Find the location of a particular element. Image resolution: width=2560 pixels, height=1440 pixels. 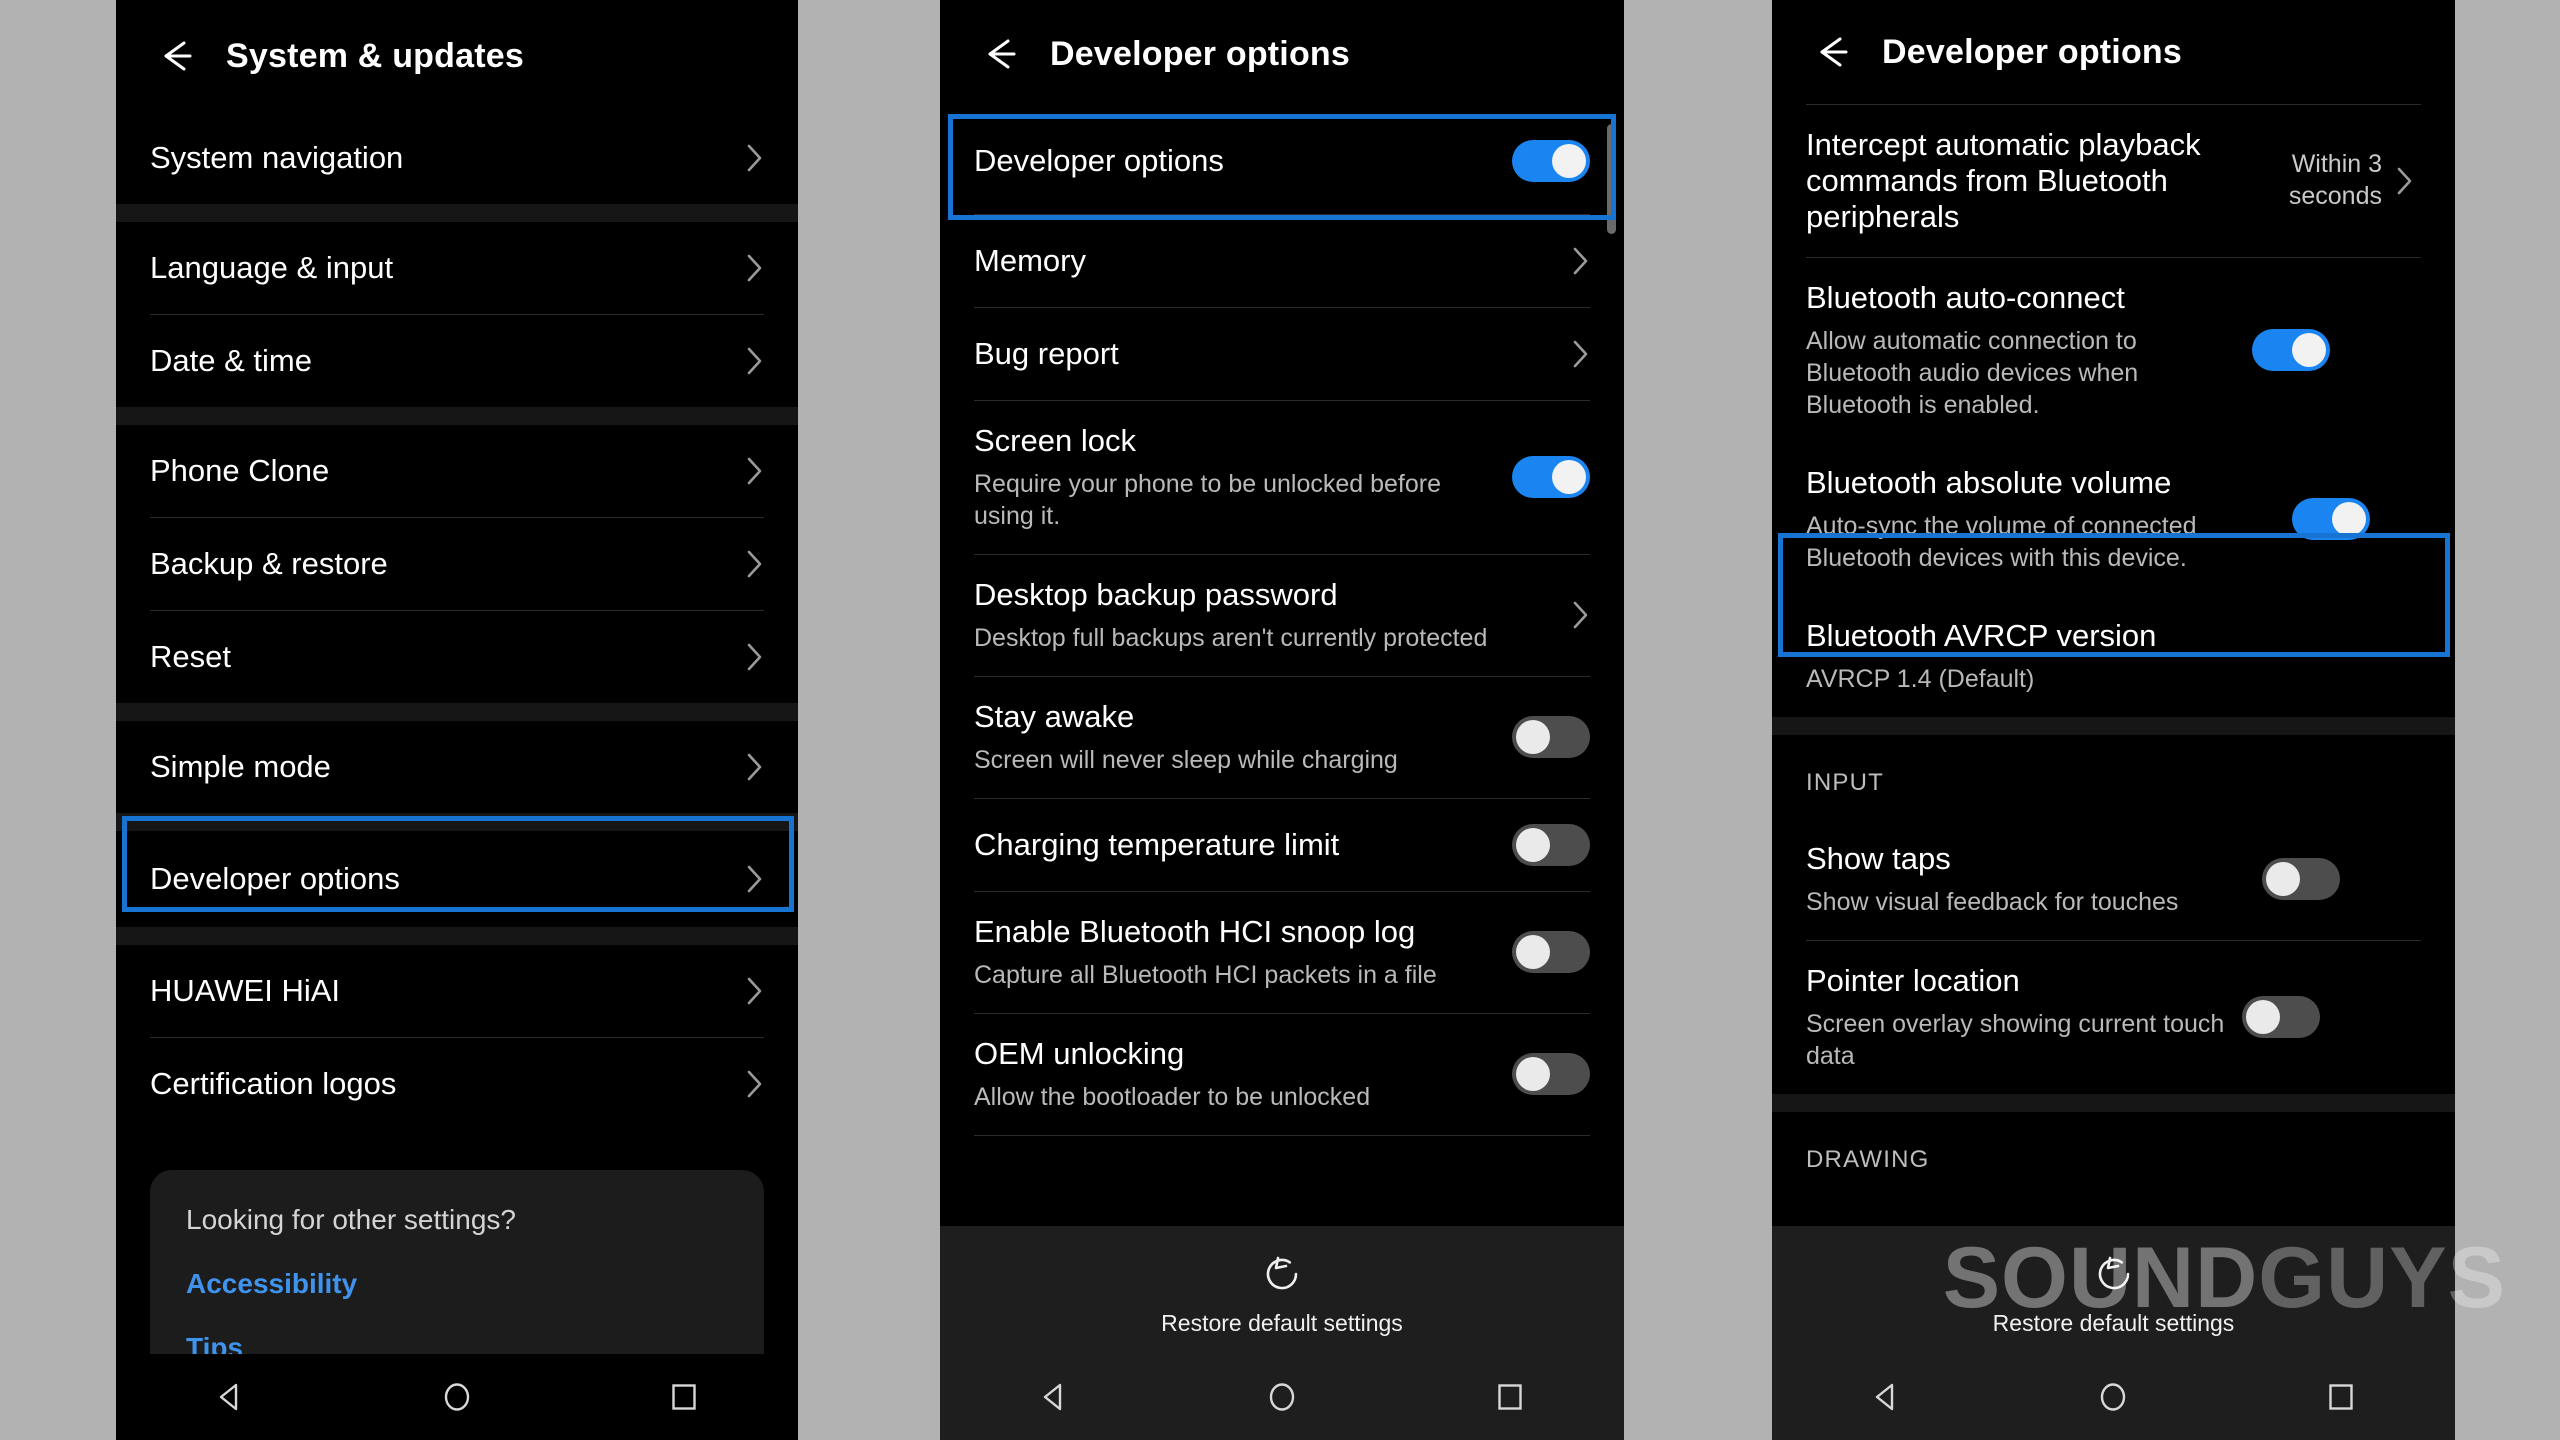

list-item-reset: Reset is located at coordinates (457, 657).